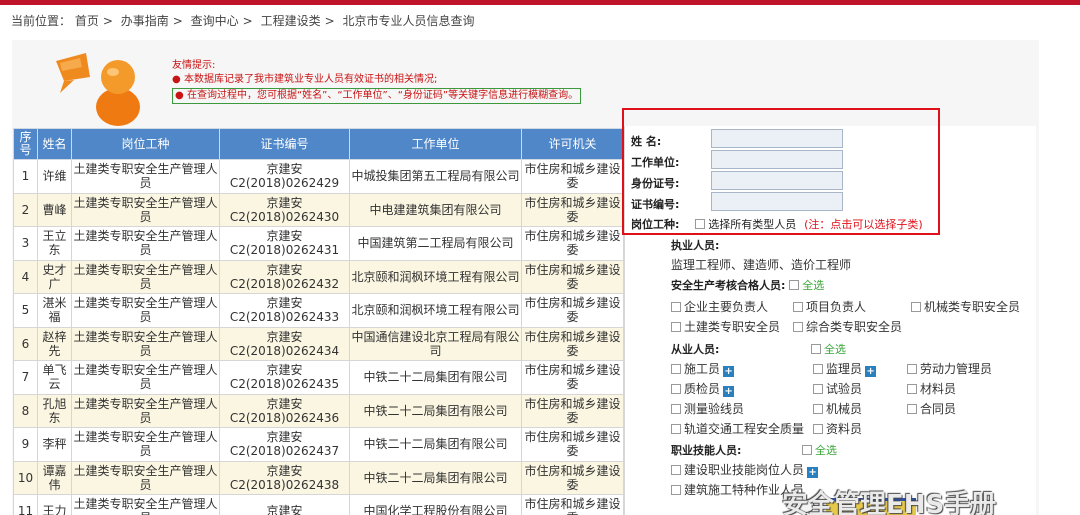 This screenshot has height=515, width=1080. I want to click on cell-name: 许维, so click(54, 176).